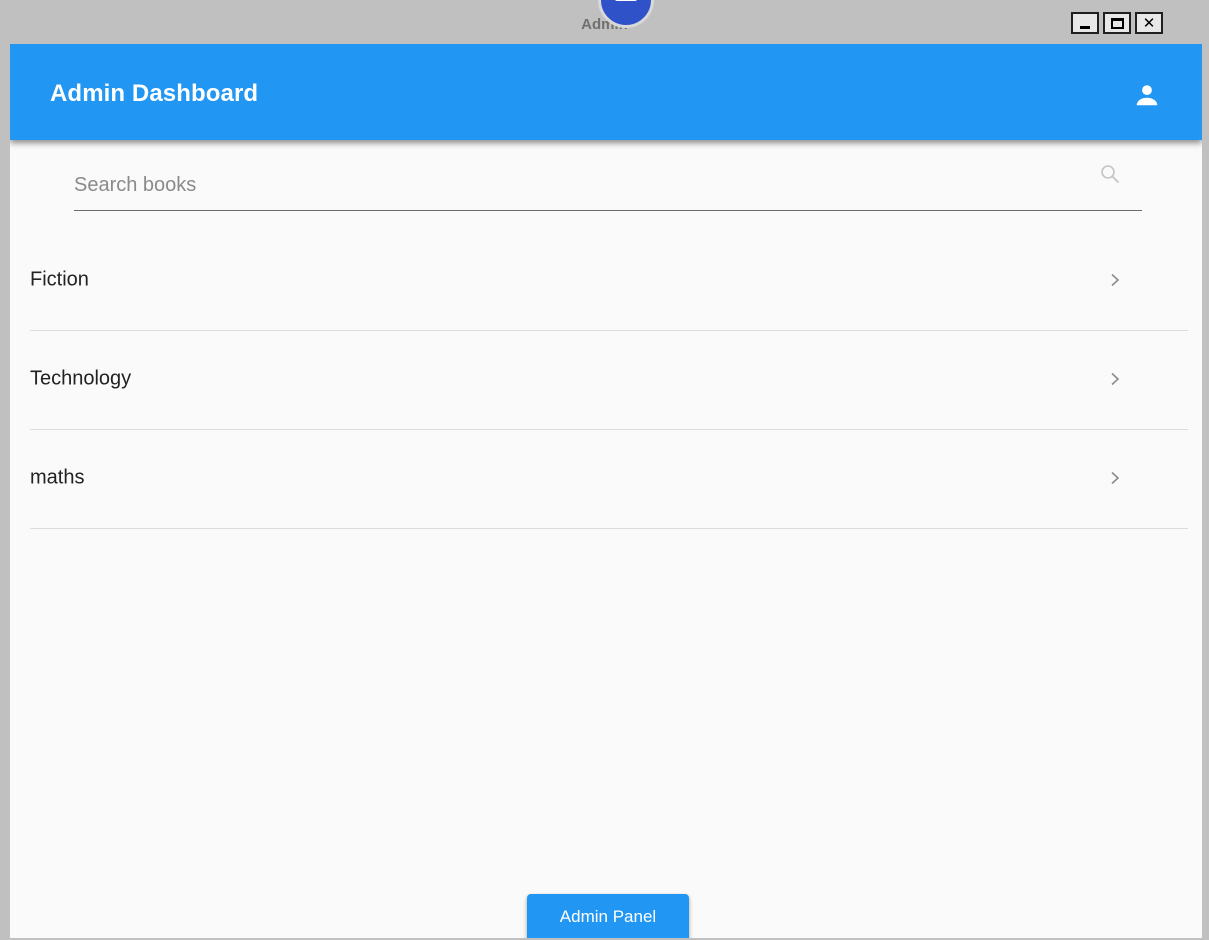  What do you see at coordinates (574, 185) in the screenshot?
I see `search-input` at bounding box center [574, 185].